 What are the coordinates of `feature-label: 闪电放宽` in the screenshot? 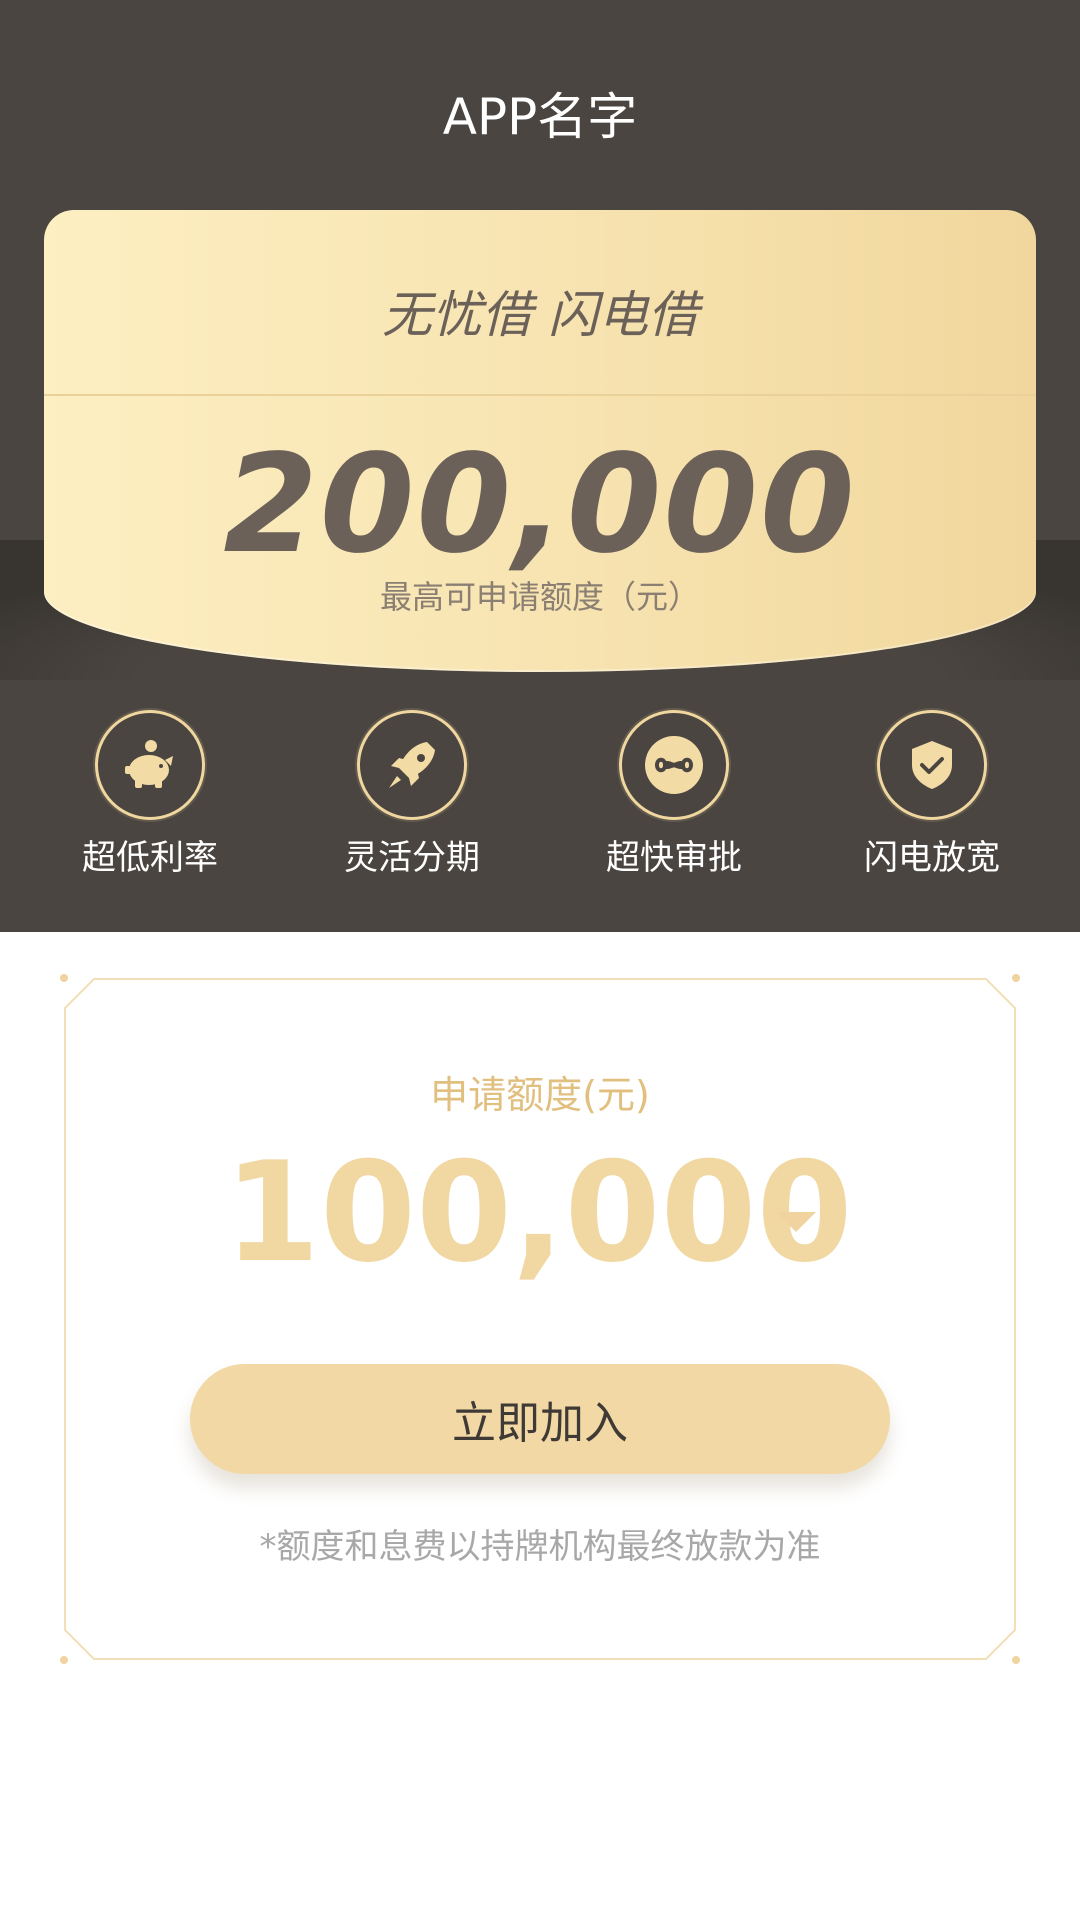 It's located at (932, 858).